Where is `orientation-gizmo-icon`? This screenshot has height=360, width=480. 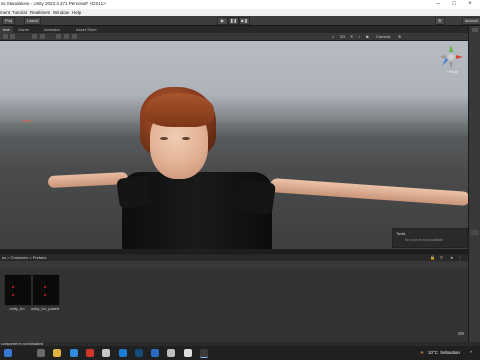
orientation-gizmo-icon is located at coordinates (451, 57).